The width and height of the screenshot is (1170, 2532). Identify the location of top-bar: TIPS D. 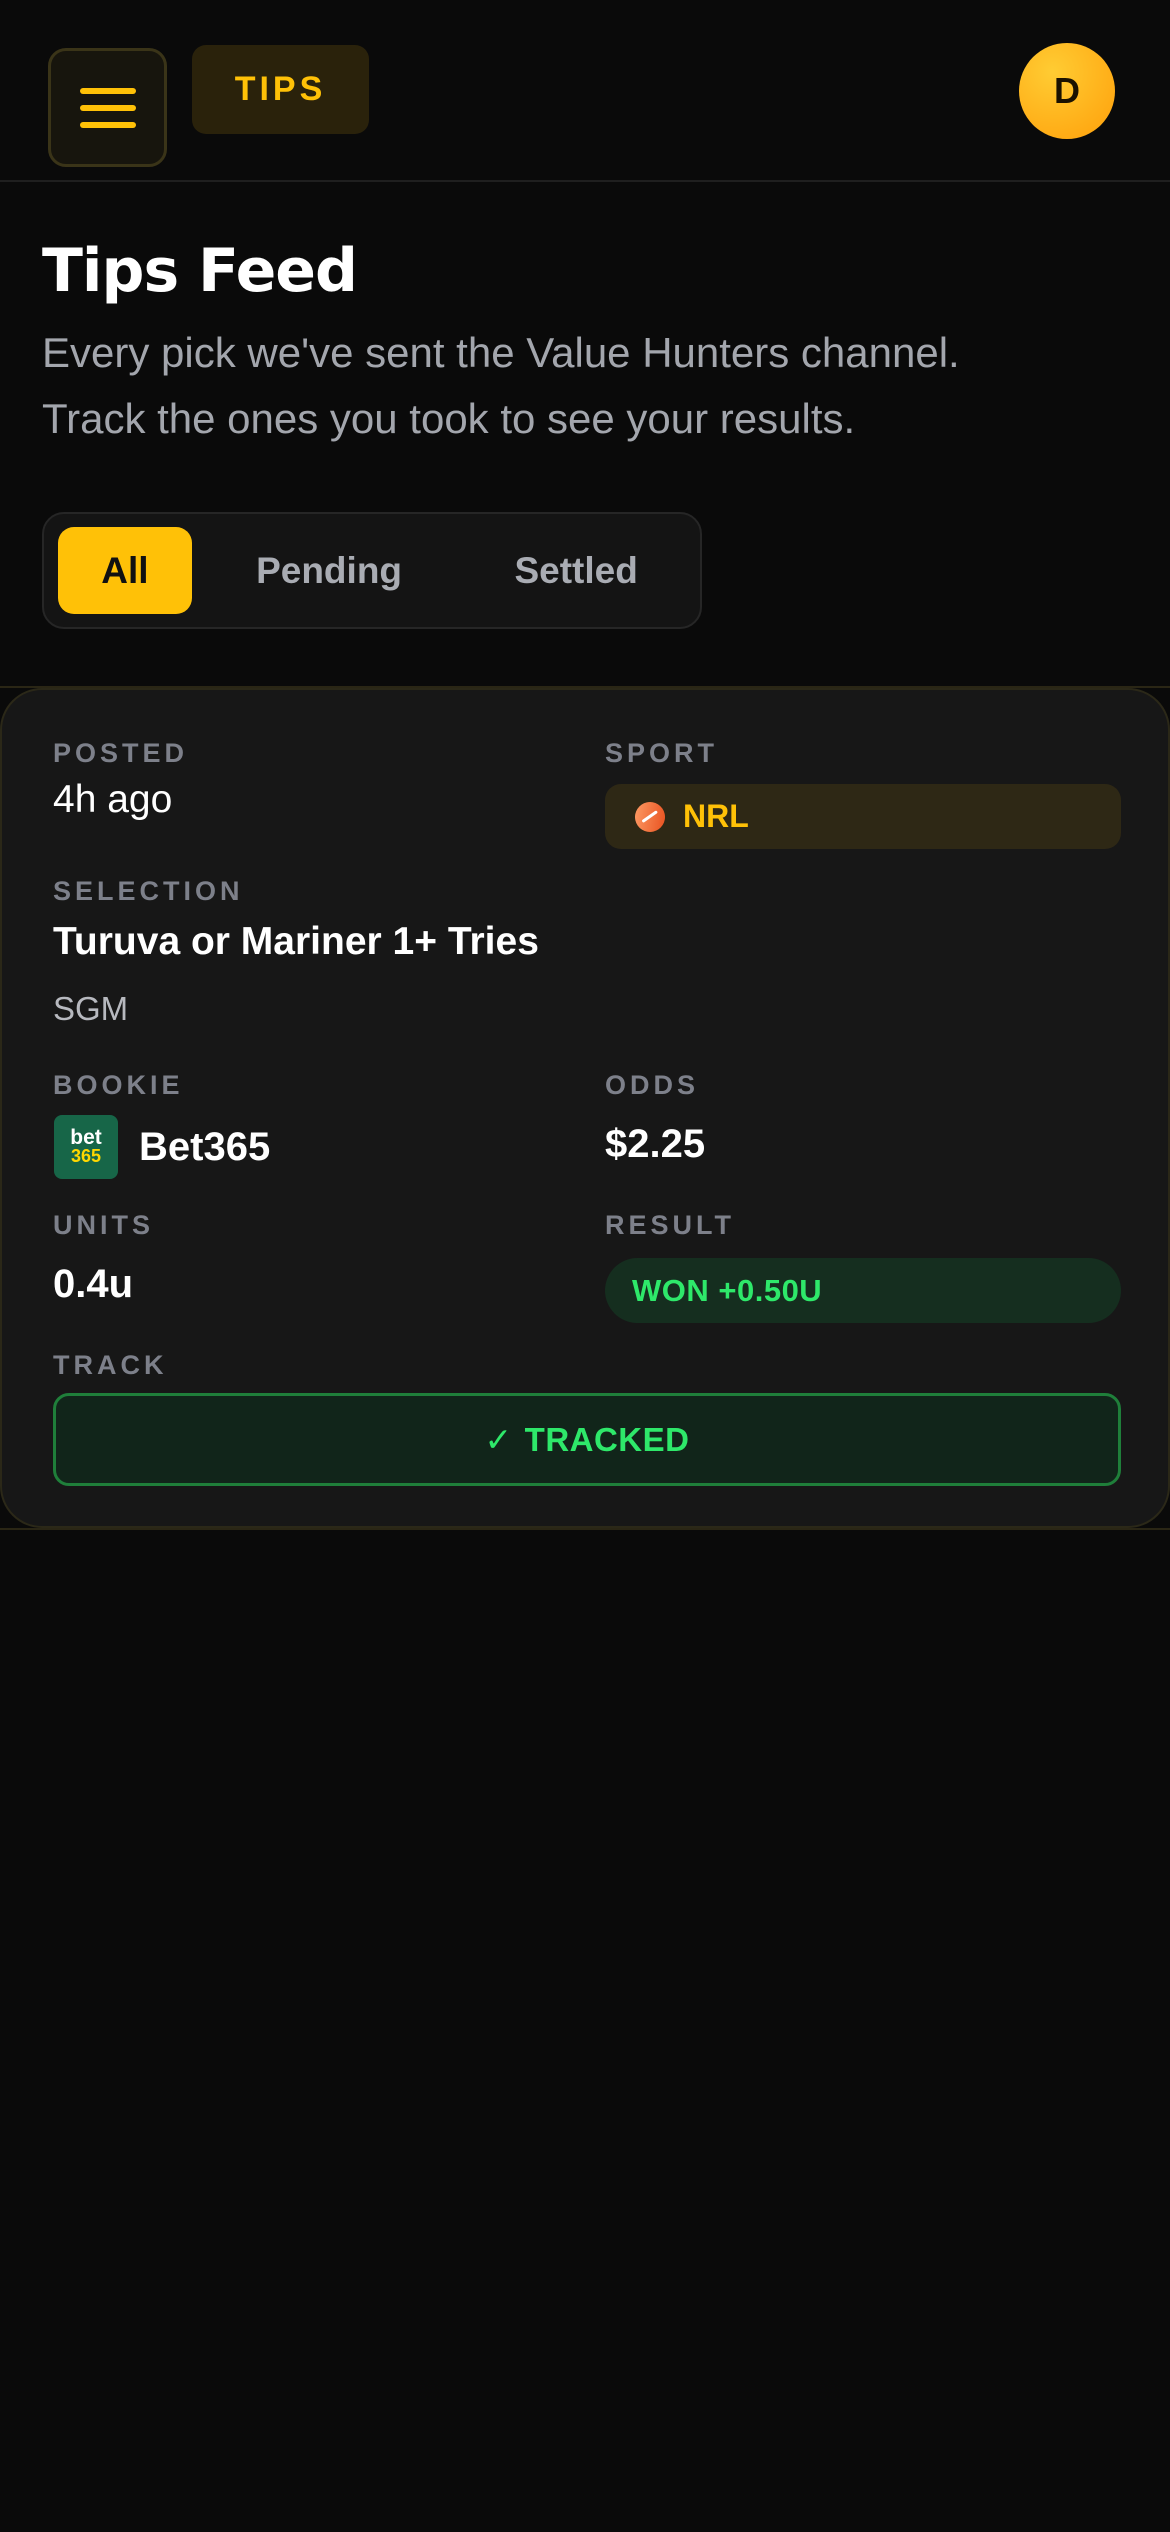
(585, 91).